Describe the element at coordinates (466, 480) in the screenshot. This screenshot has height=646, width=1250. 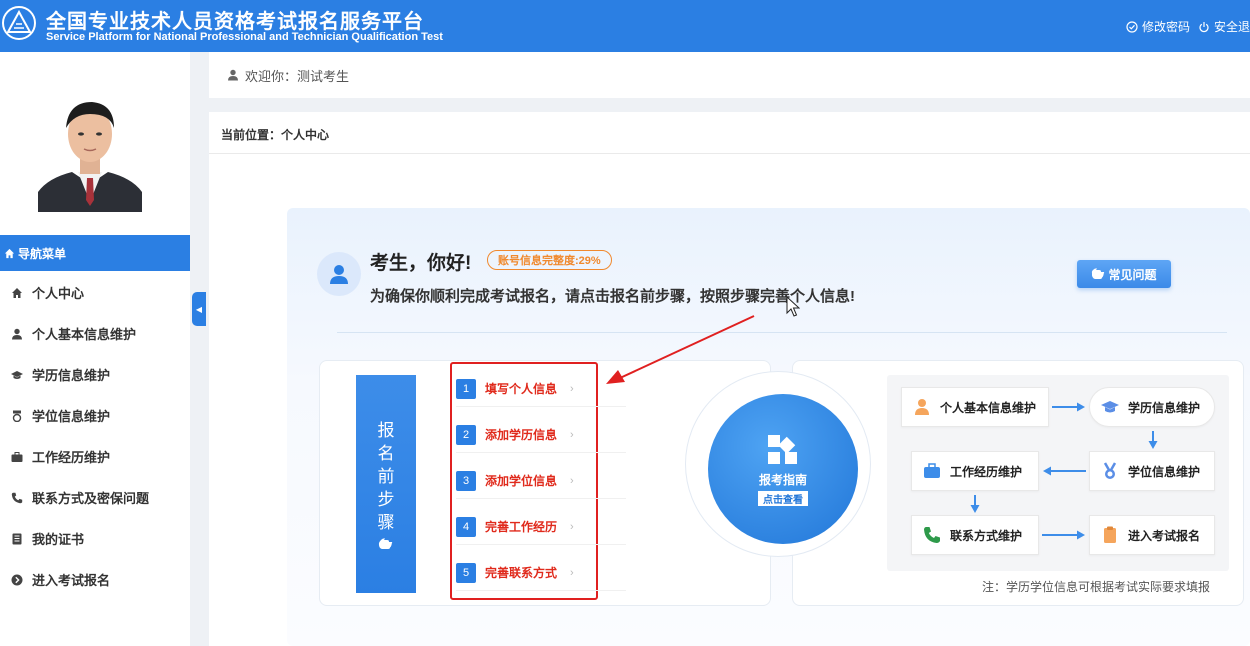
I see `step-number: 3` at that location.